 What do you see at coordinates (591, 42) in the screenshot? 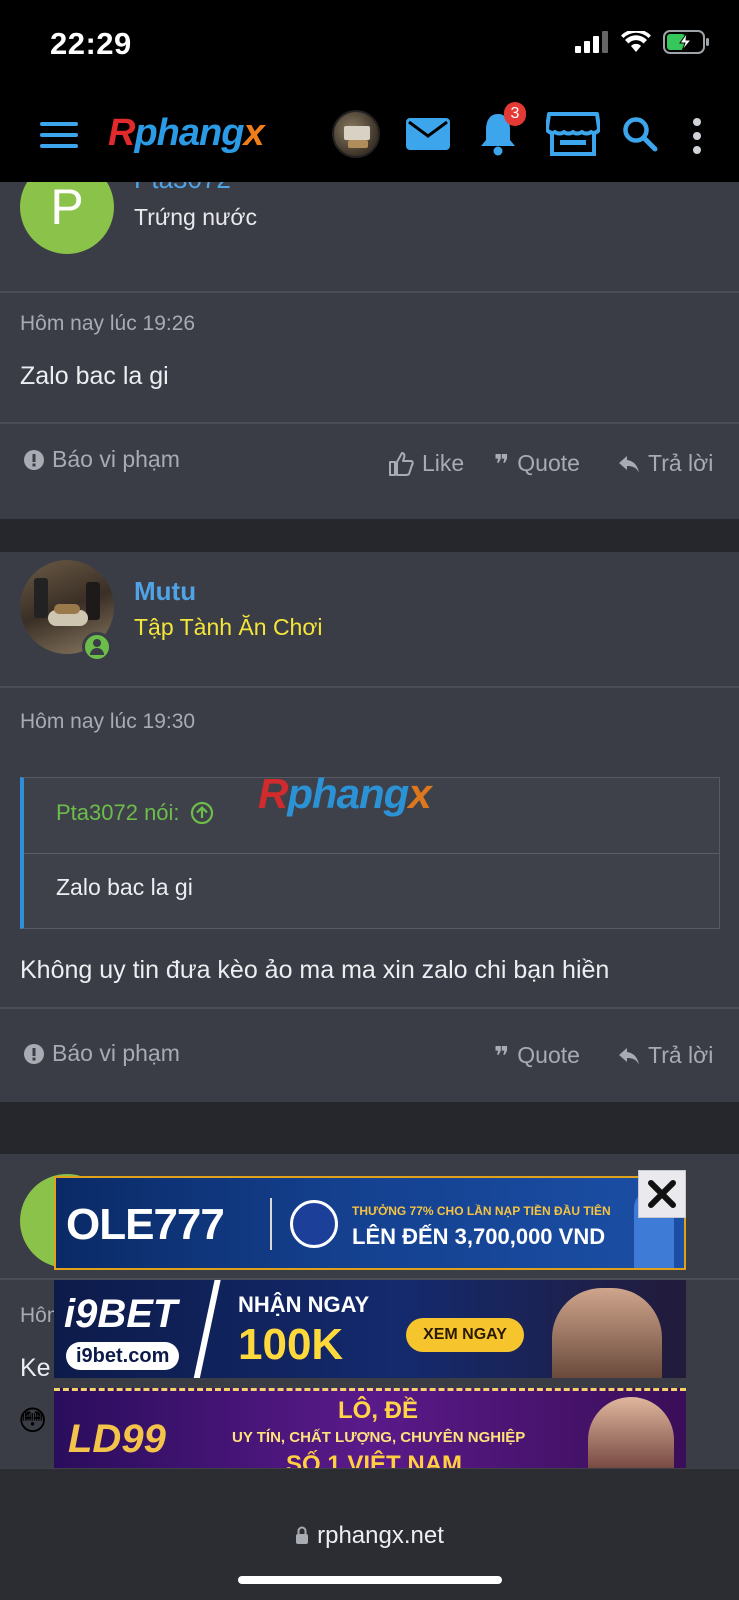
I see `signal-icon` at bounding box center [591, 42].